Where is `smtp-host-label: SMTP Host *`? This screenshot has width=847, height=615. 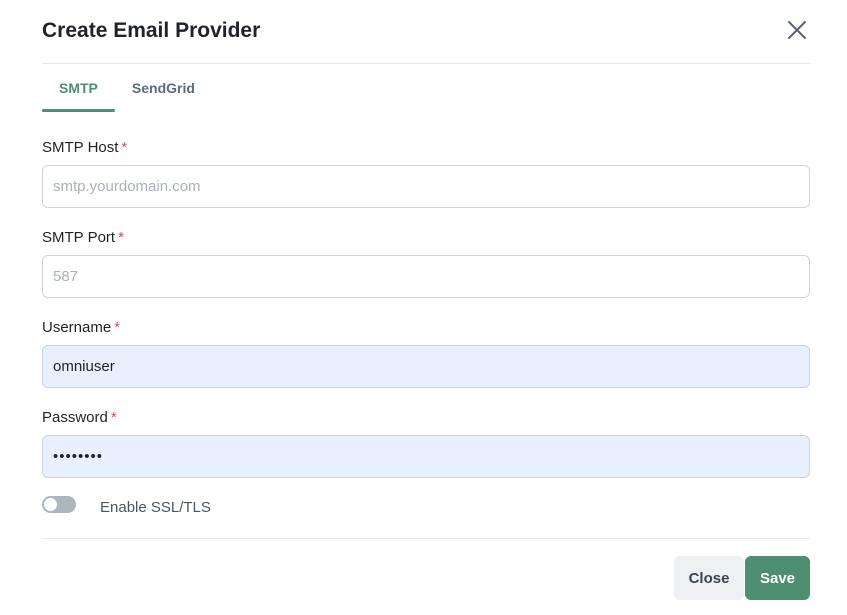 smtp-host-label: SMTP Host * is located at coordinates (84, 148).